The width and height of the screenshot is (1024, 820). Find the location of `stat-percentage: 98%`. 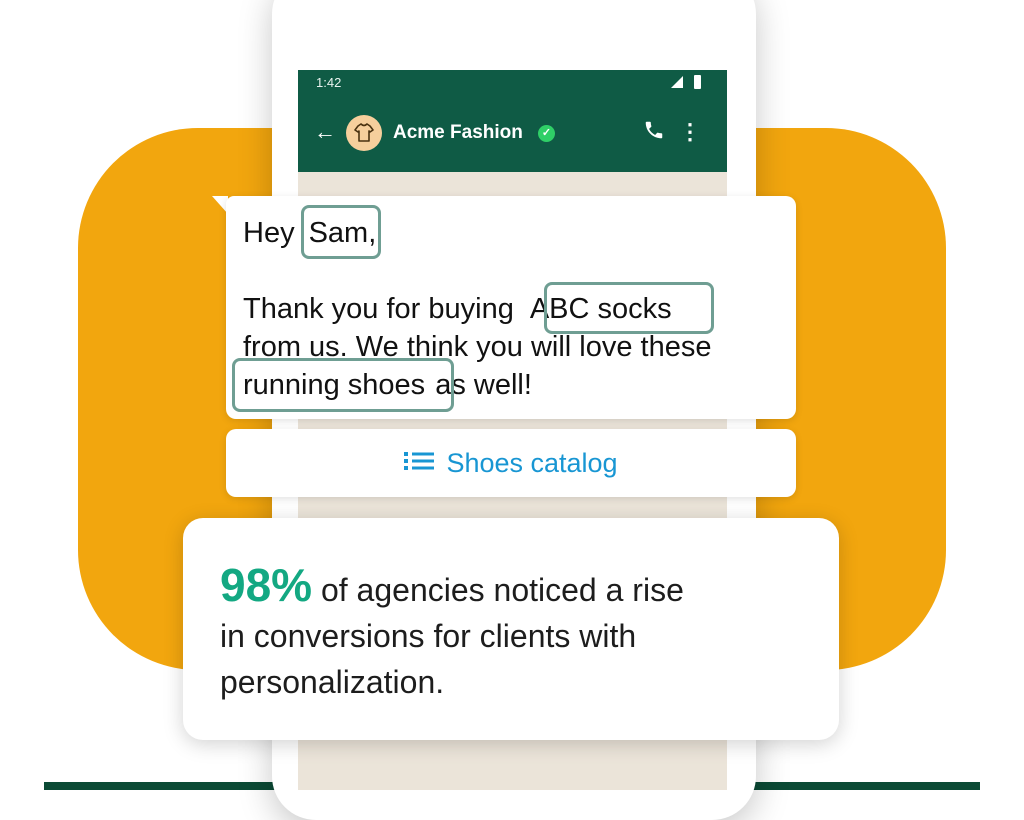

stat-percentage: 98% is located at coordinates (266, 585).